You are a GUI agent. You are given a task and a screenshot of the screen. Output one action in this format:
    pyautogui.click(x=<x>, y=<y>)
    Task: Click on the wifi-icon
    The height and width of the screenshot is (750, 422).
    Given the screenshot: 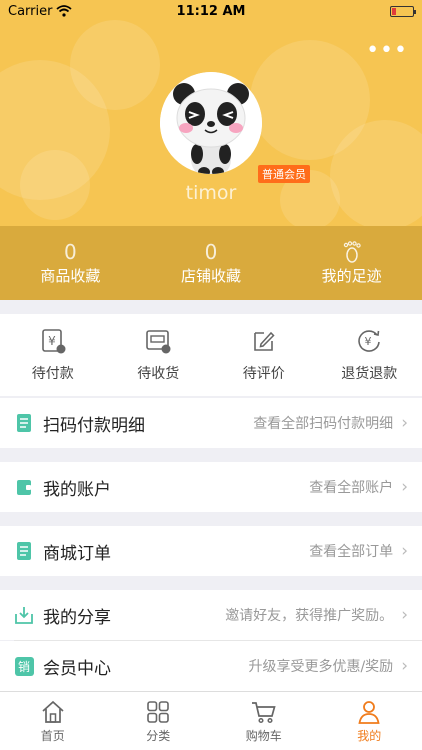 What is the action you would take?
    pyautogui.click(x=64, y=11)
    